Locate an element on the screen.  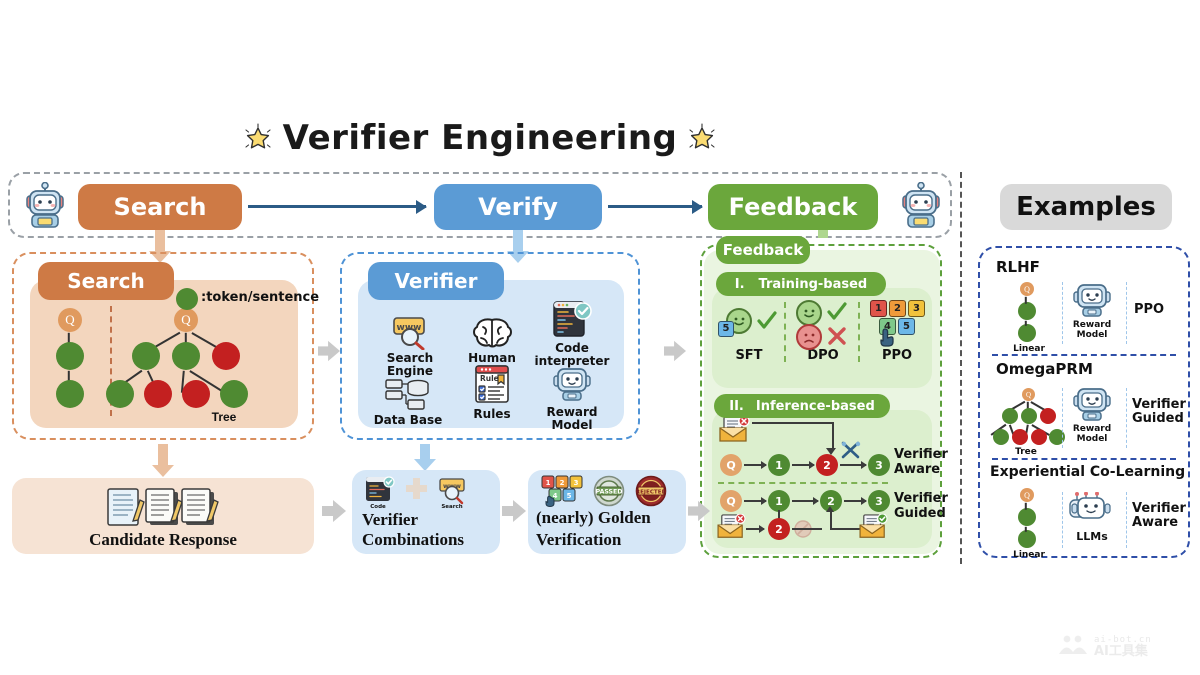
arrow-head is located at coordinates (830, 509).